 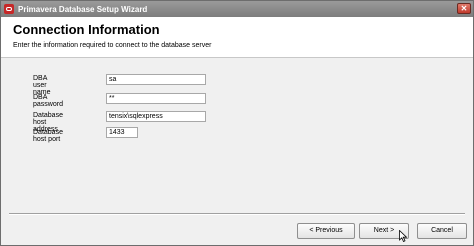 I want to click on dba-password-input: **, so click(x=156, y=98).